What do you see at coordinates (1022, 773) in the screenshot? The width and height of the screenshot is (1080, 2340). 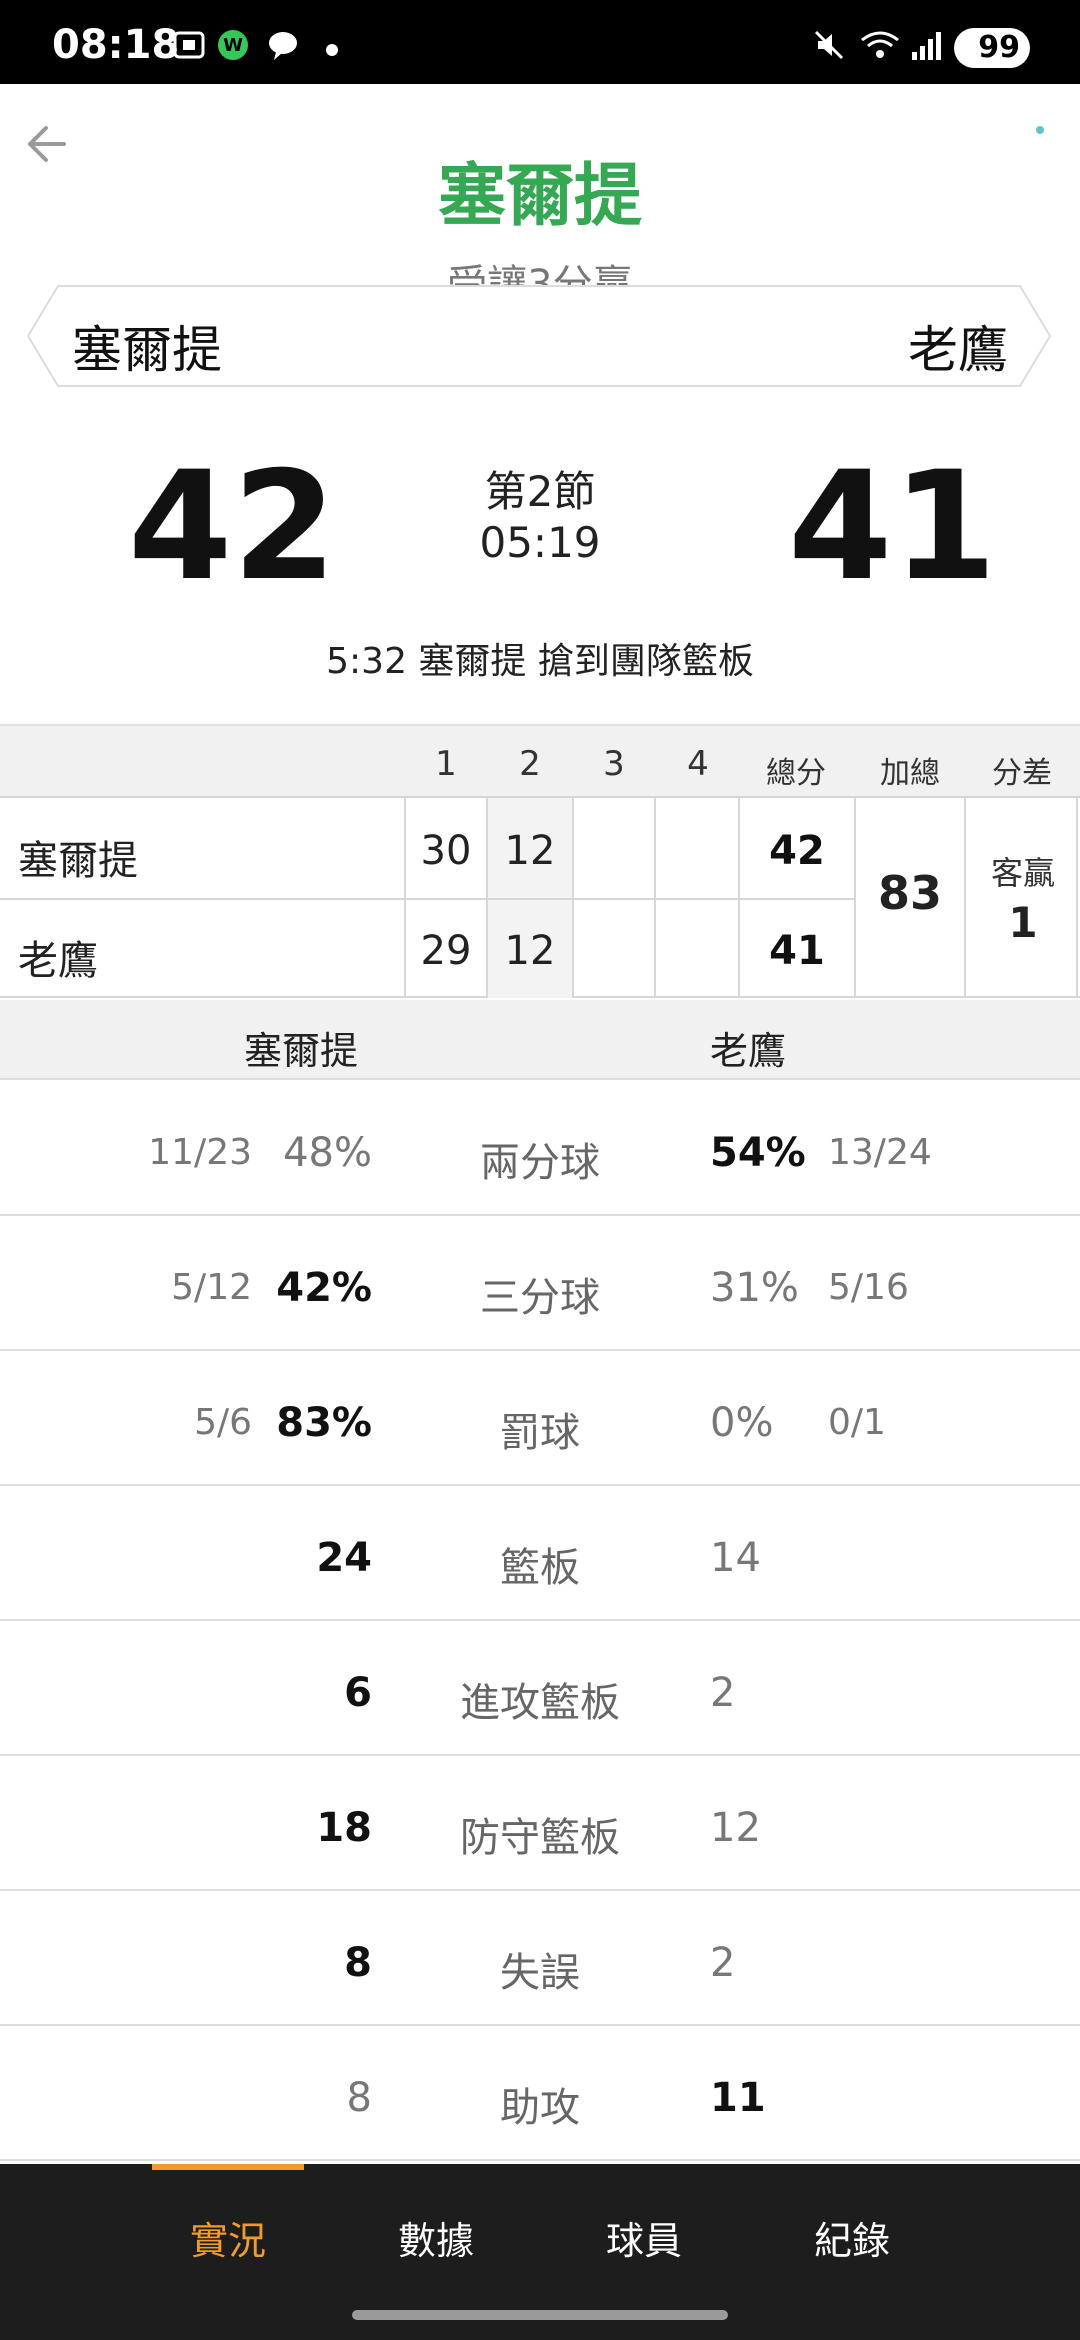 I see `diff-header: 分差` at bounding box center [1022, 773].